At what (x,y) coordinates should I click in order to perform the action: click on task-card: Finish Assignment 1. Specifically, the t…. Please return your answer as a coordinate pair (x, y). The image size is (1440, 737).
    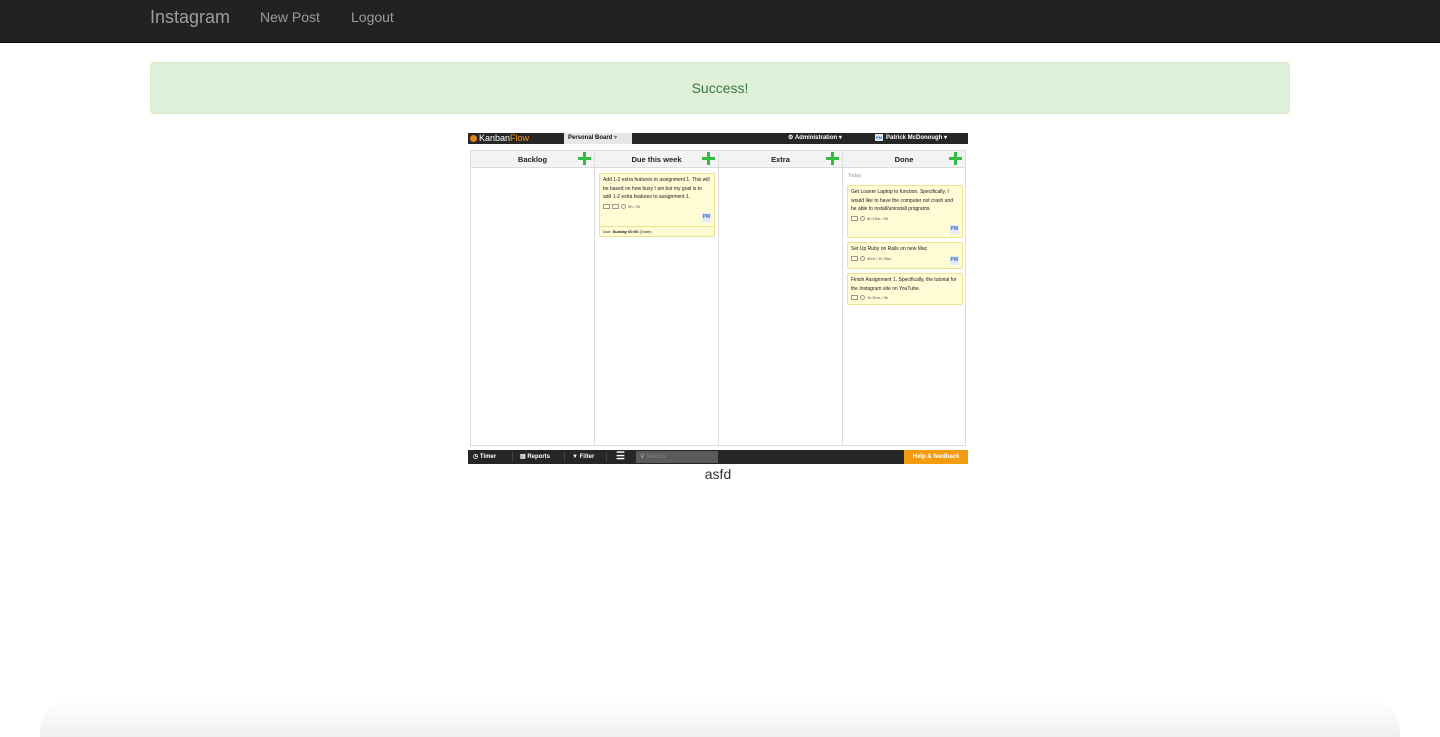
    Looking at the image, I should click on (905, 289).